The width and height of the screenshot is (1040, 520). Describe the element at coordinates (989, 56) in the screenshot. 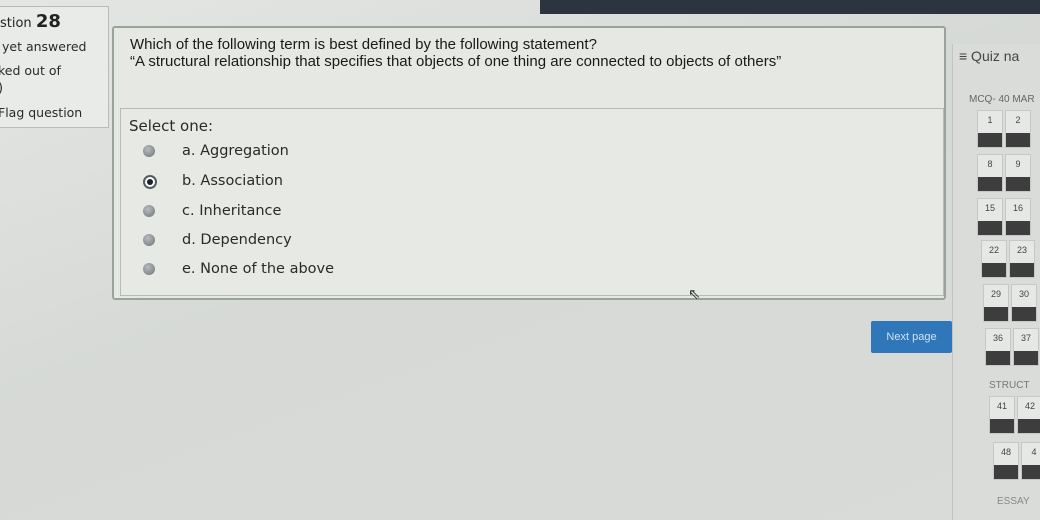

I see `quiz-navigation-title: ≡ Quiz na` at that location.